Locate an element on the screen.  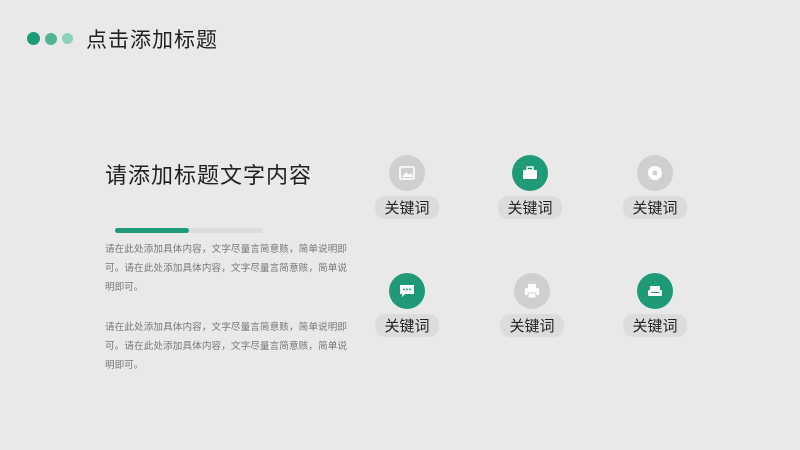
slide-title: 点击添加标题 is located at coordinates (152, 39).